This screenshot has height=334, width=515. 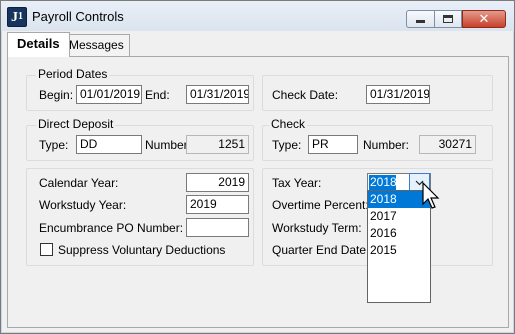 I want to click on title-bar: J1 Payroll Controls ✕, so click(x=257, y=16).